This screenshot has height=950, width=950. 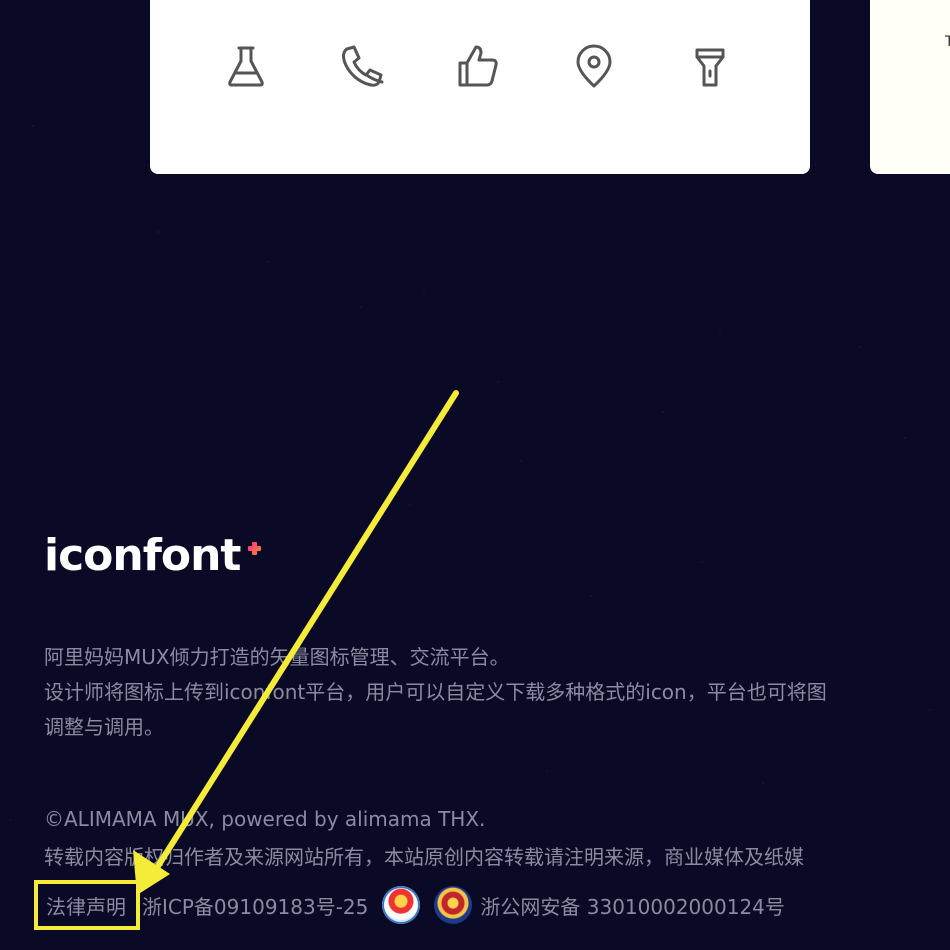 I want to click on iconfont-logo: iconfont, so click(x=153, y=555).